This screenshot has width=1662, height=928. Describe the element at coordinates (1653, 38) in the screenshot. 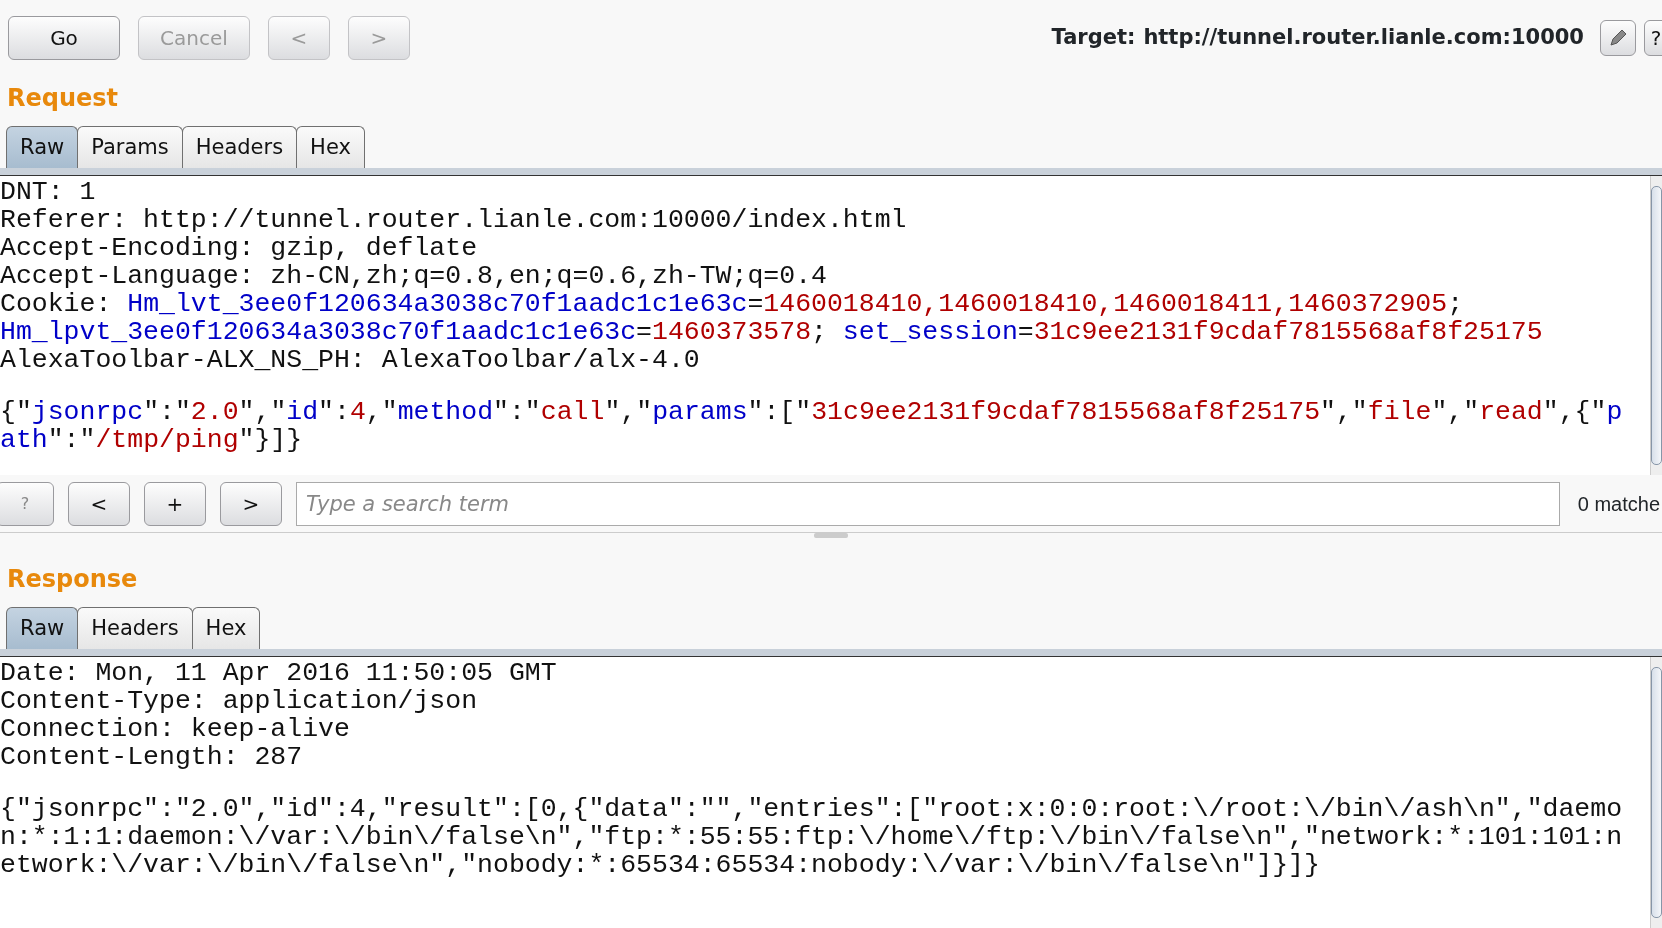

I see `help-button: ?` at that location.